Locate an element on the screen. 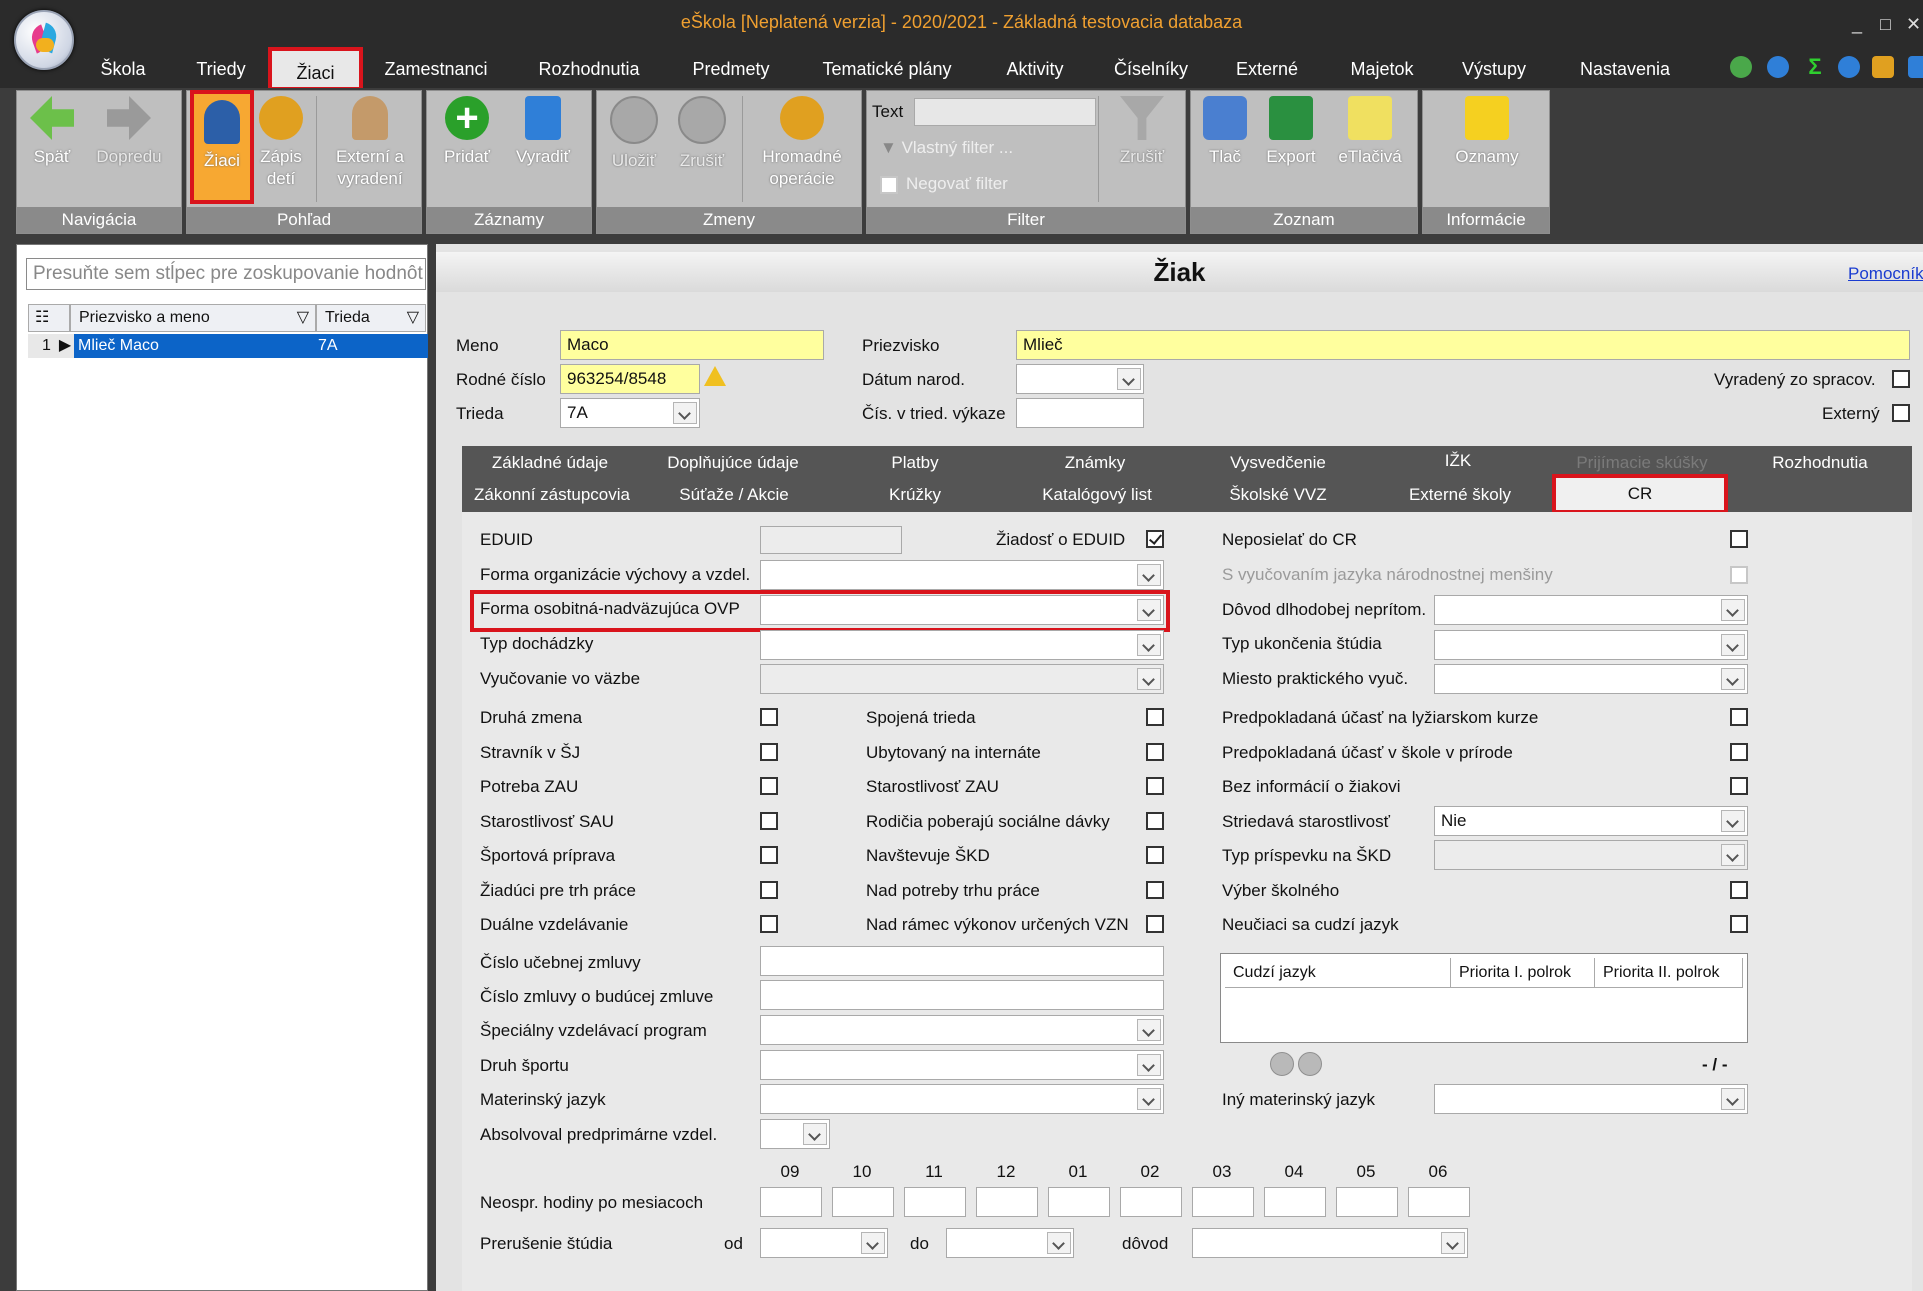  maximize-button: □ is located at coordinates (1885, 24).